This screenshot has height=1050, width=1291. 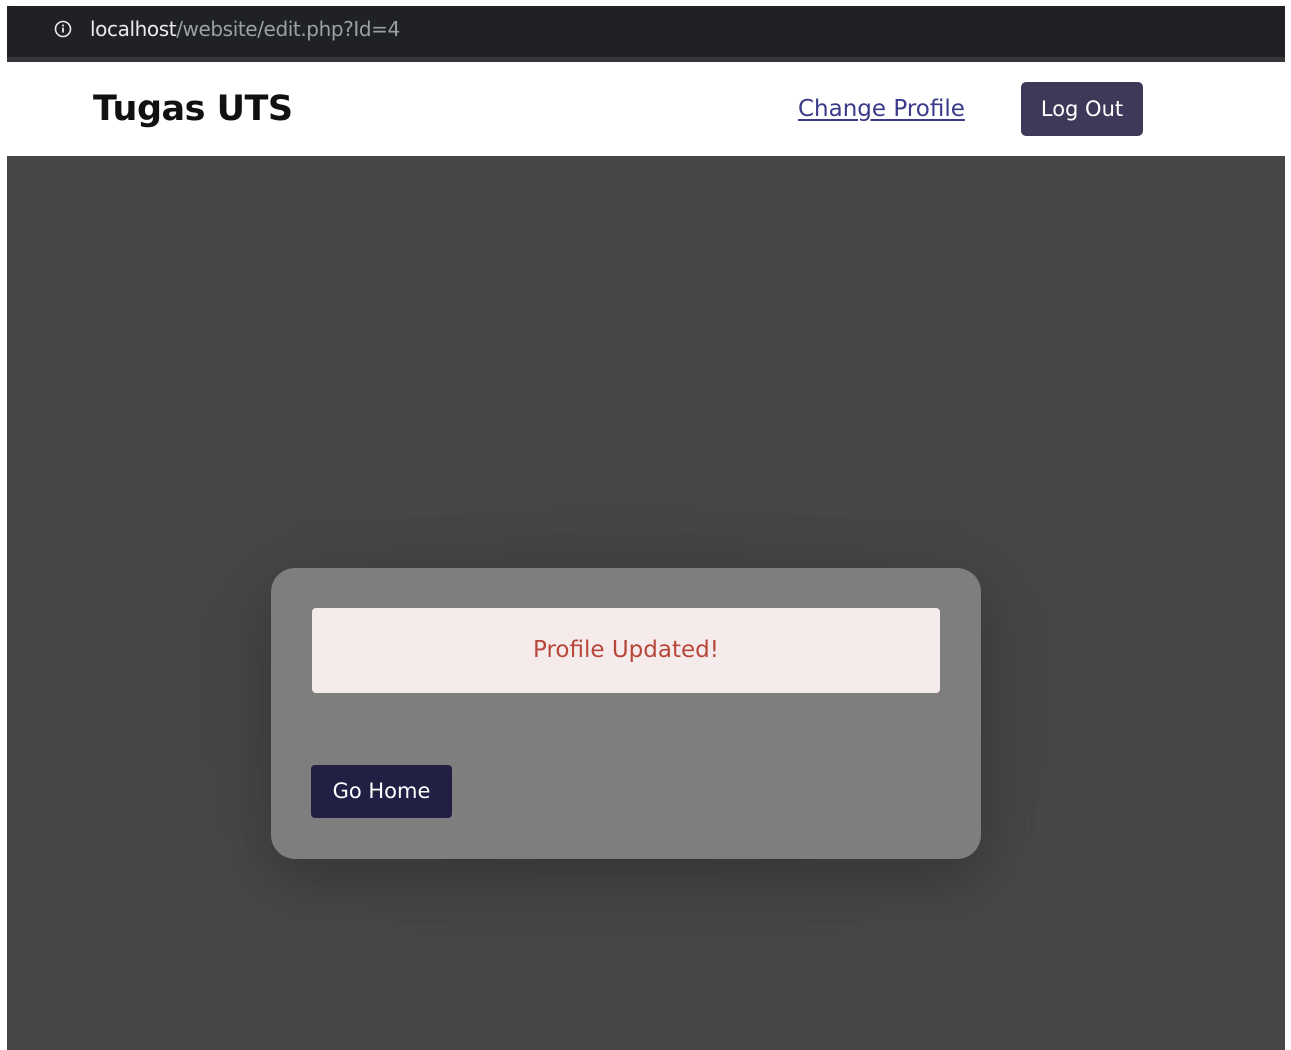 I want to click on browser-address-bar: localhost/website/edit.php?Id=4, so click(x=646, y=34).